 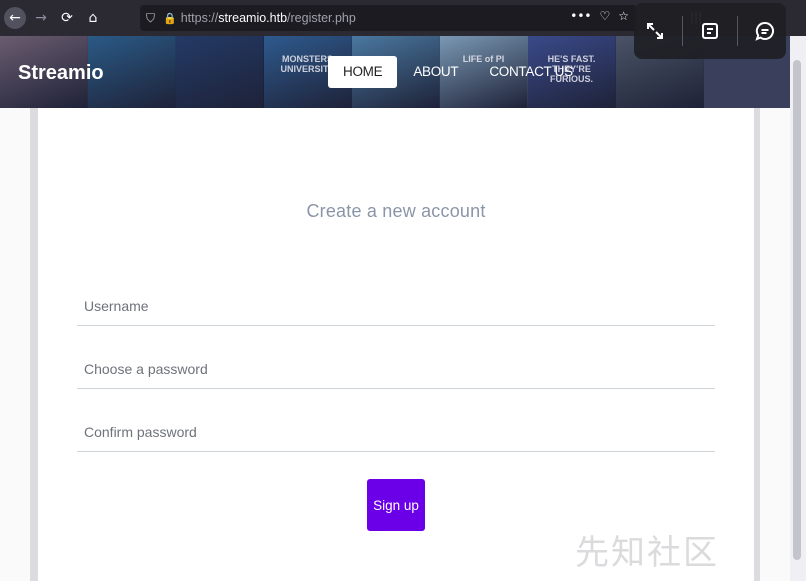 I want to click on comment-icon, so click(x=765, y=31).